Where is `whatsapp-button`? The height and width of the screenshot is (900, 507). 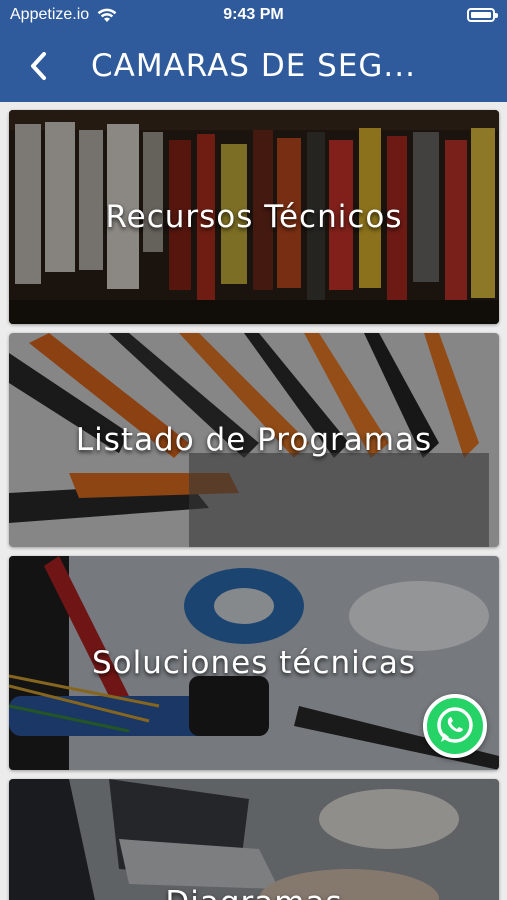 whatsapp-button is located at coordinates (455, 726).